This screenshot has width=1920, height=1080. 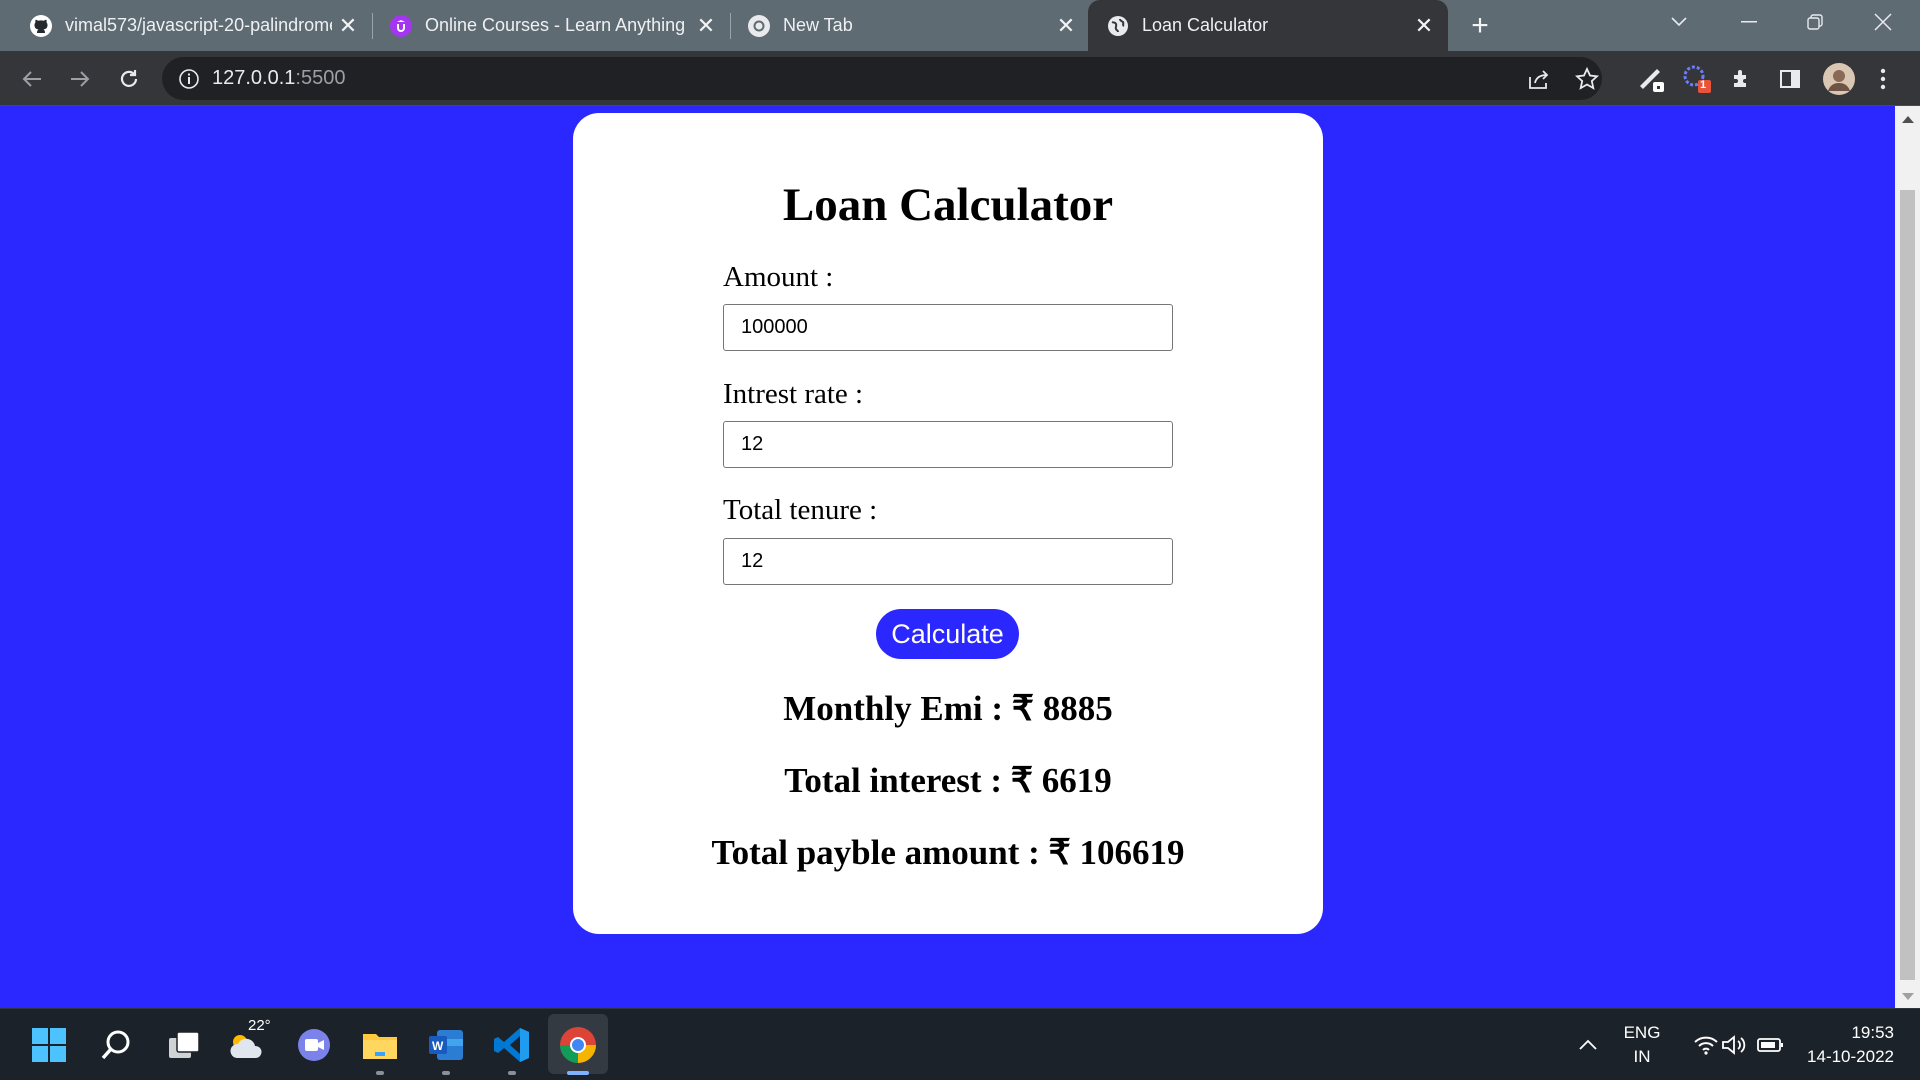 What do you see at coordinates (948, 327) in the screenshot?
I see `amount-input: 100000` at bounding box center [948, 327].